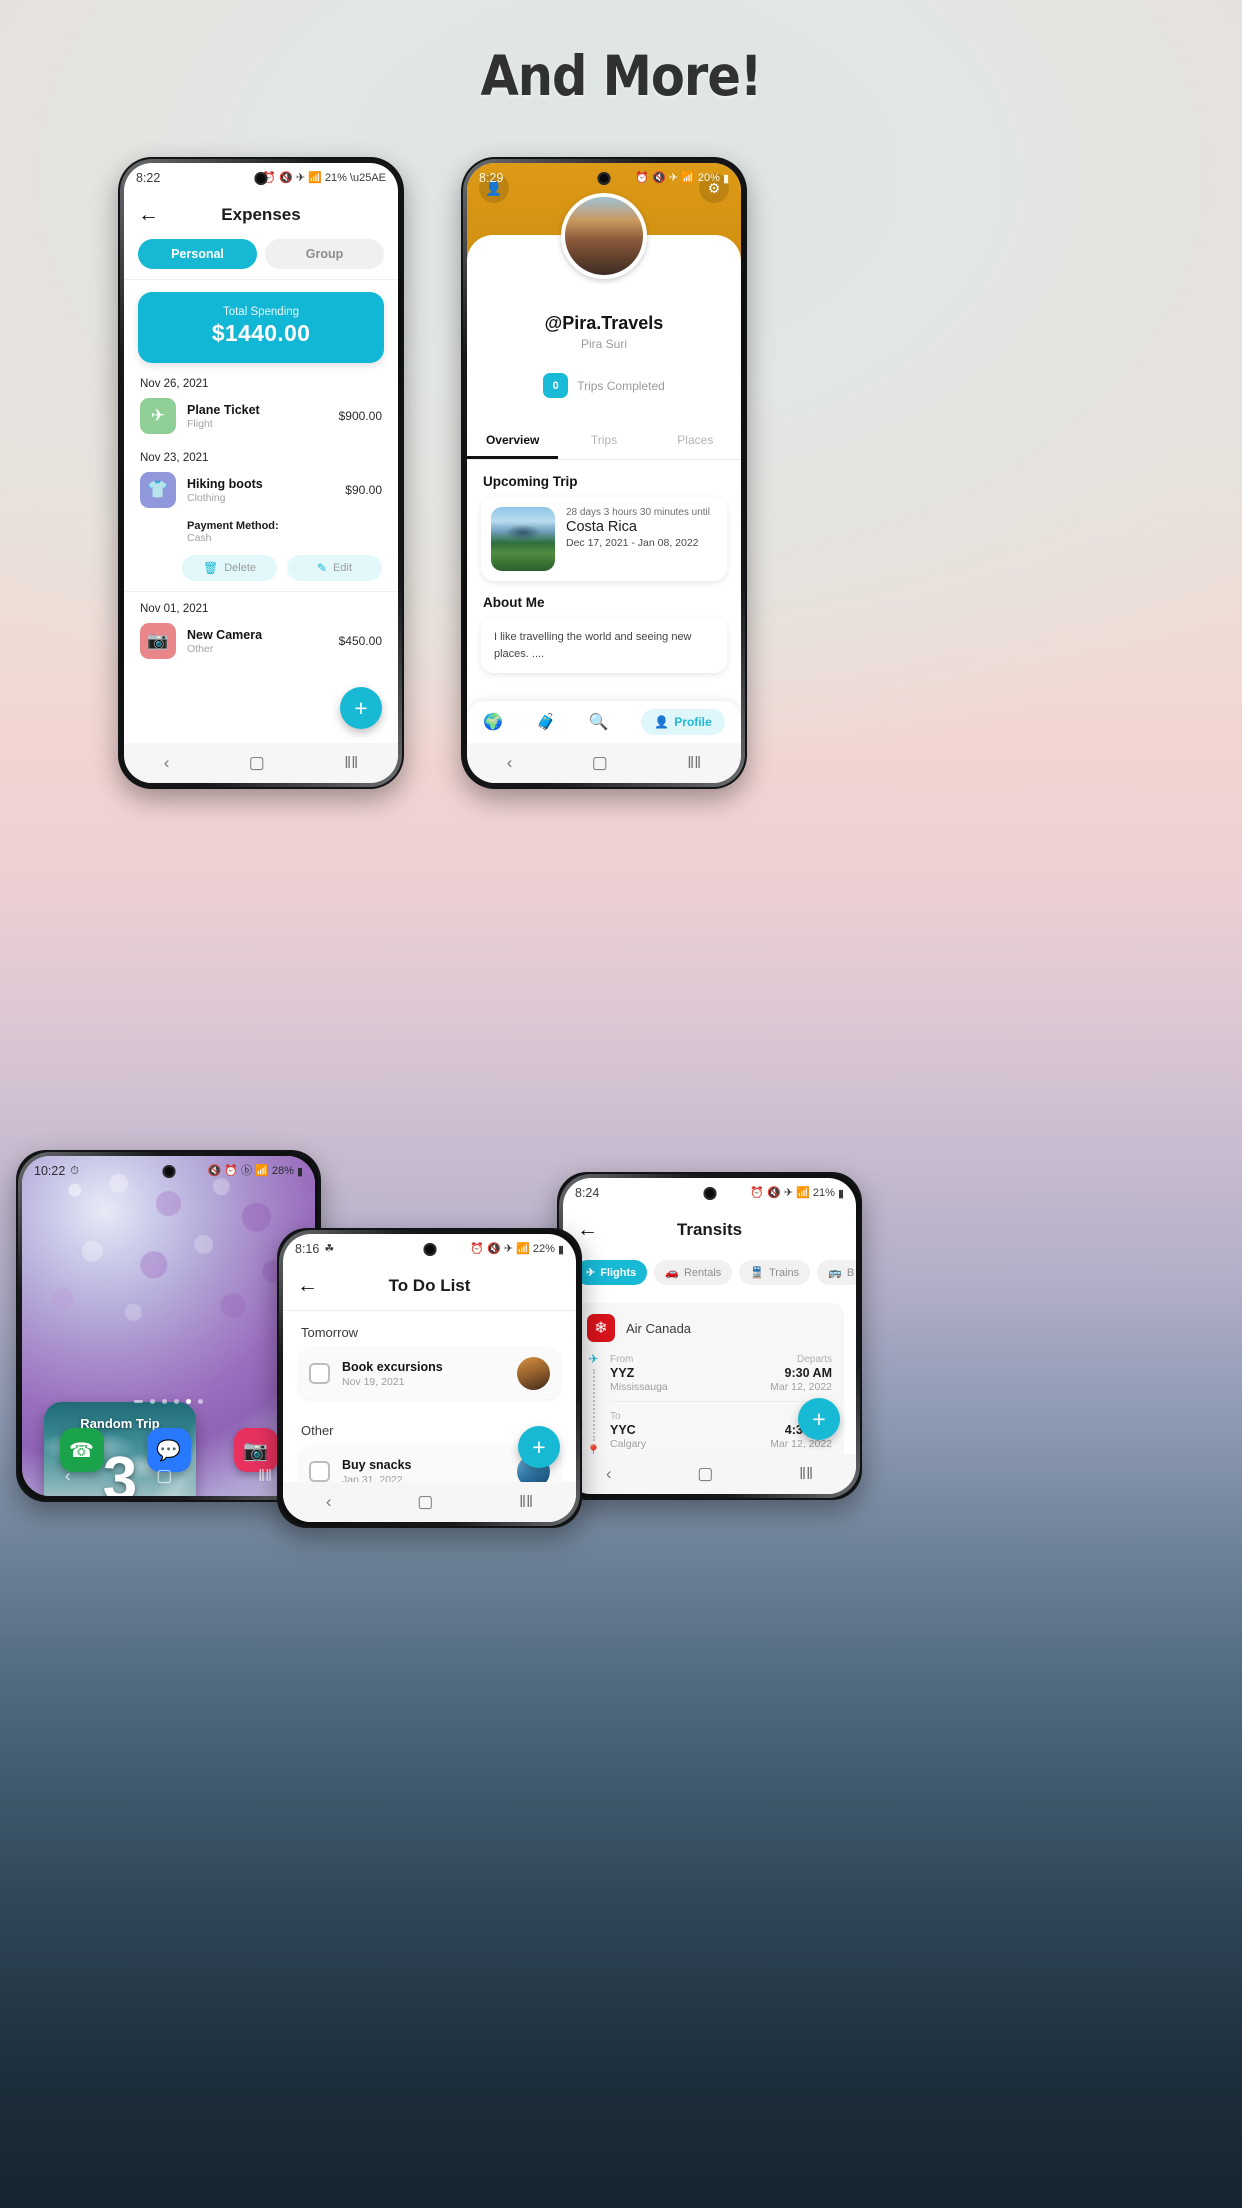 Image resolution: width=1242 pixels, height=2208 pixels. What do you see at coordinates (695, 441) in the screenshot?
I see `tab-places: Places` at bounding box center [695, 441].